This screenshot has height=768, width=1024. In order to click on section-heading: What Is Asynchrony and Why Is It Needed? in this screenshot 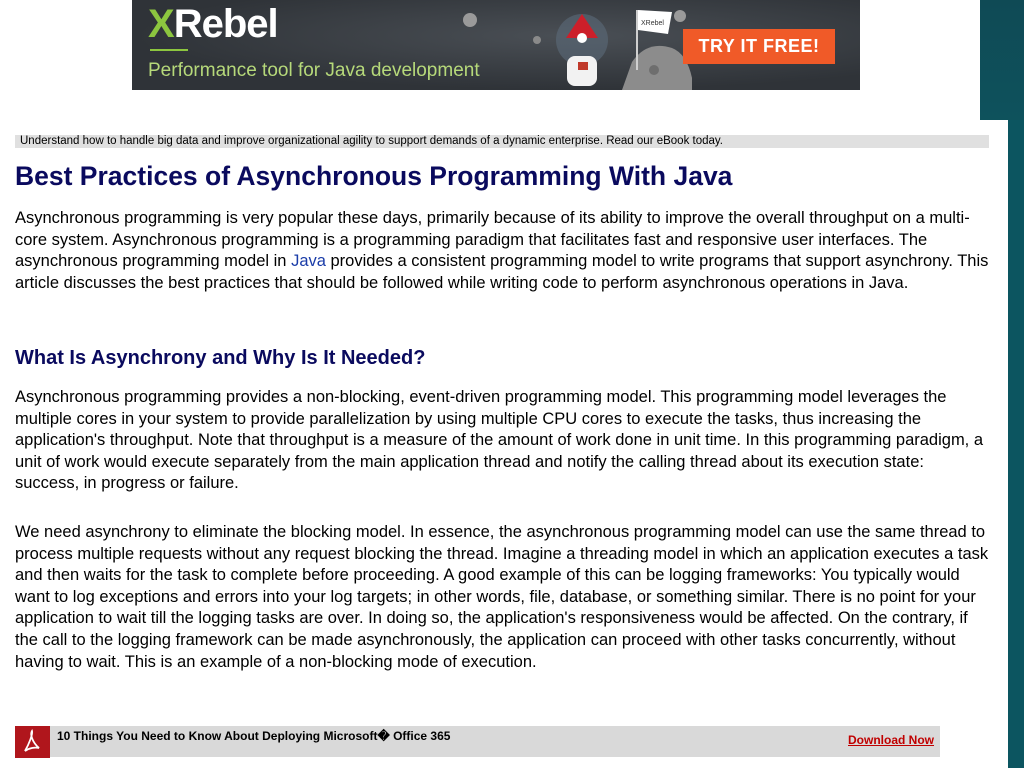, I will do `click(220, 358)`.